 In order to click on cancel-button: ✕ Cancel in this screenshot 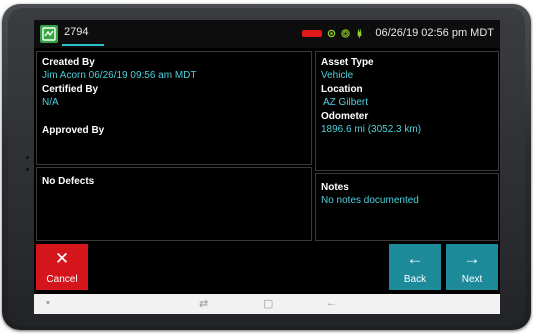, I will do `click(62, 267)`.